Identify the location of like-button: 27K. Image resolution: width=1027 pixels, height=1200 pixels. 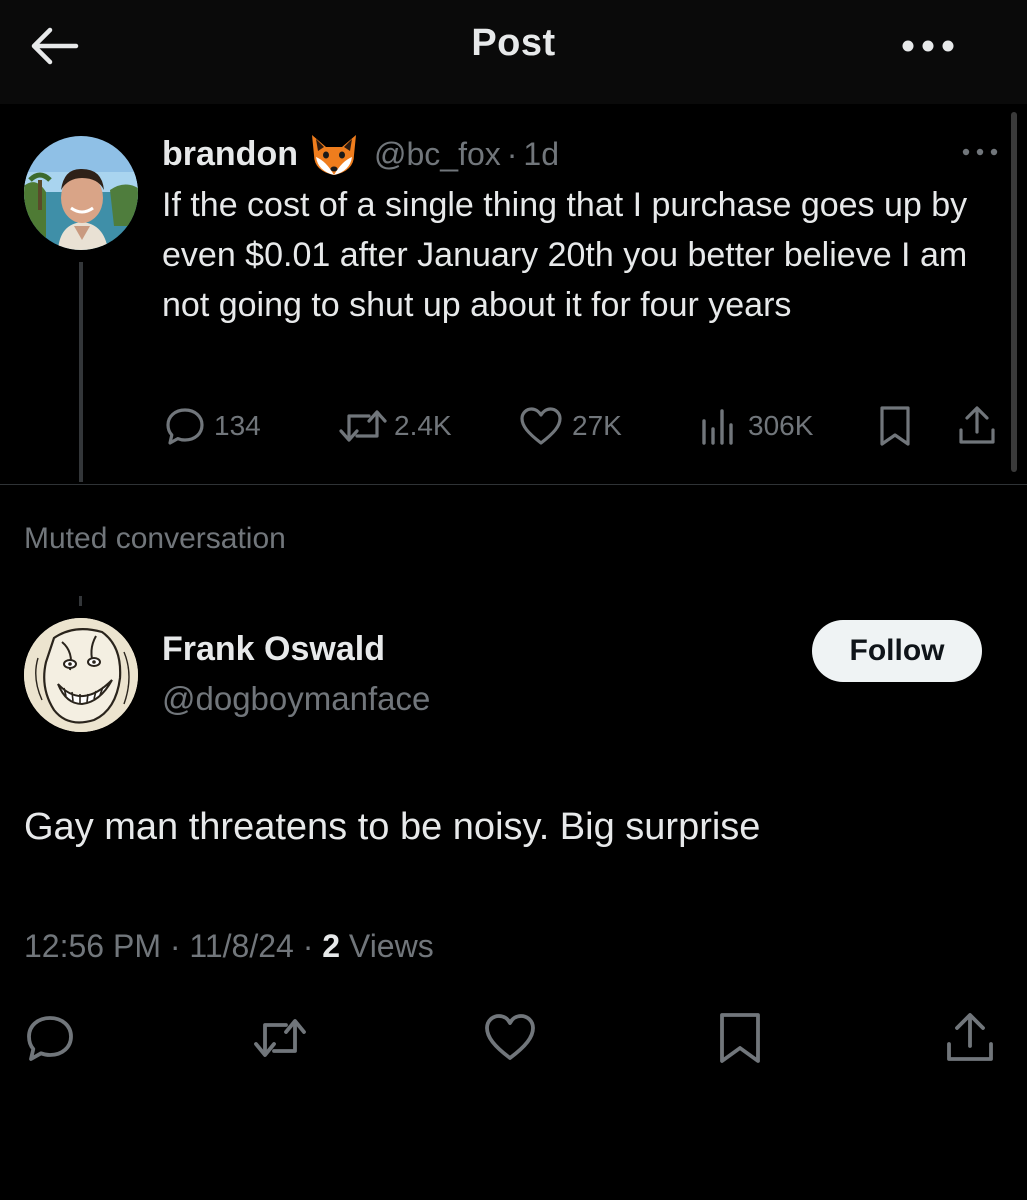
(570, 426).